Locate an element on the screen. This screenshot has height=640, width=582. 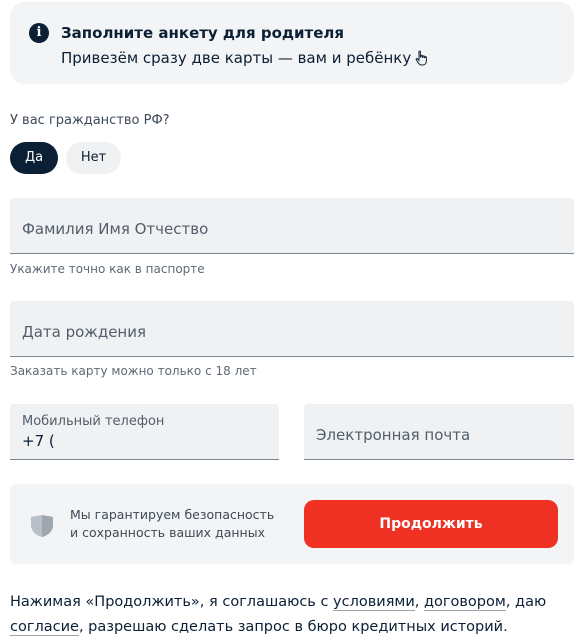
birth-date-hint: Заказать карту можно только с 18 лет is located at coordinates (133, 371).